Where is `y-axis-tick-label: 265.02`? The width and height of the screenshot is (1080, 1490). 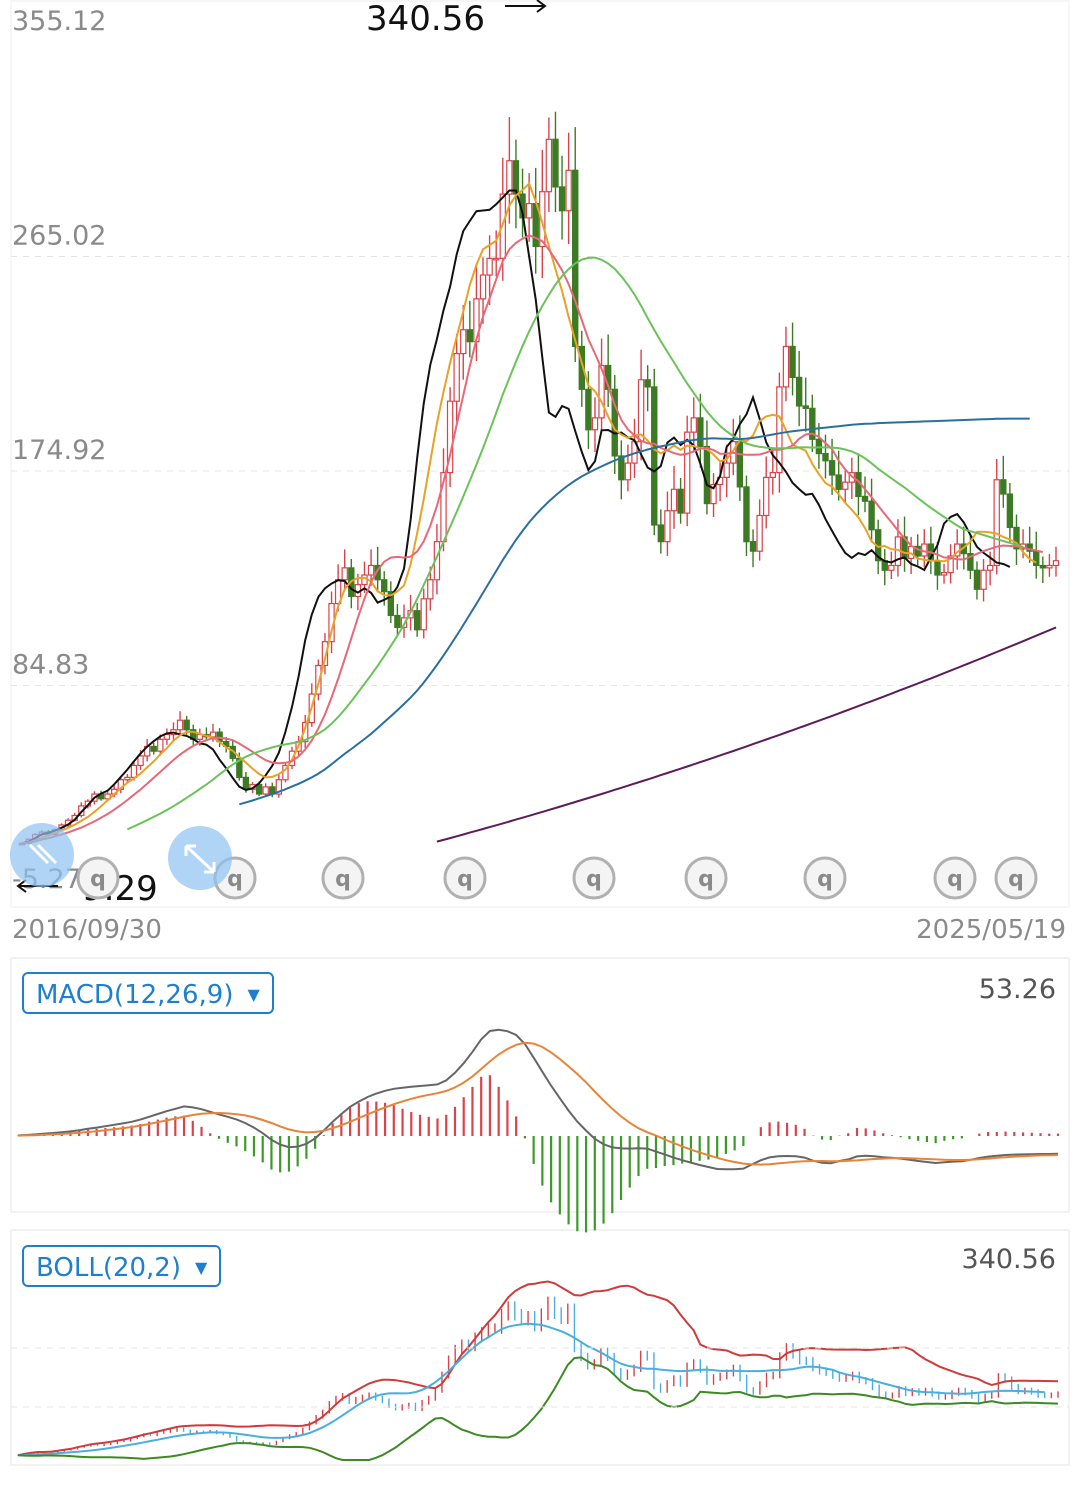
y-axis-tick-label: 265.02 is located at coordinates (59, 236).